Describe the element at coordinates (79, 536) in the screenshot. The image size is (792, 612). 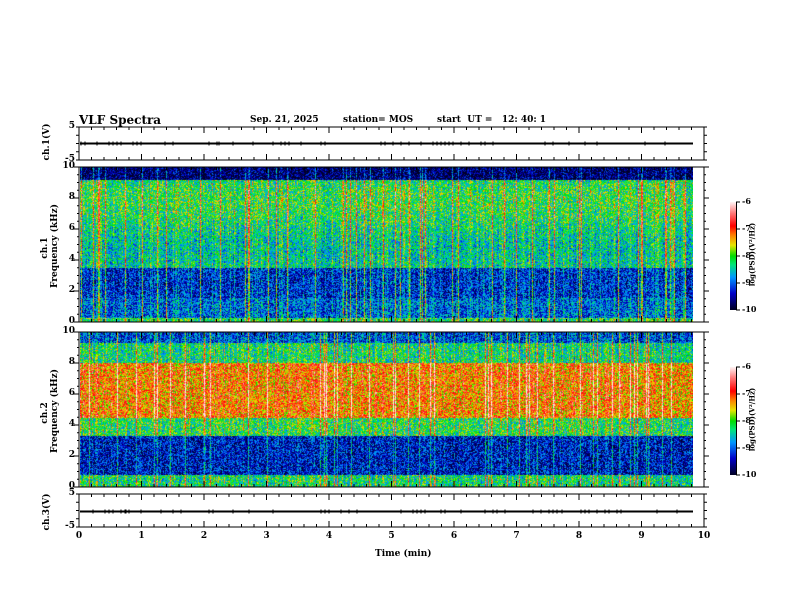
I see `x-tick-label: 0` at that location.